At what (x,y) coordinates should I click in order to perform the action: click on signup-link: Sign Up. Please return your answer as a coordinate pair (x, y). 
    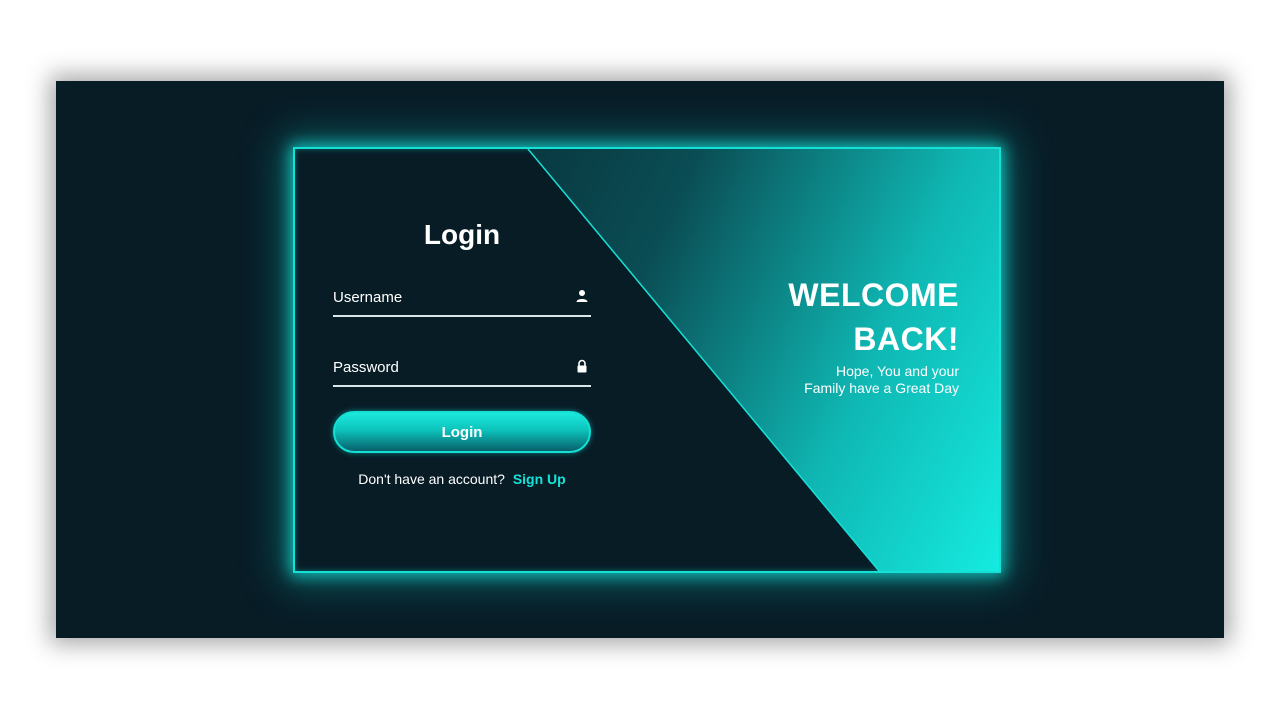
    Looking at the image, I should click on (539, 479).